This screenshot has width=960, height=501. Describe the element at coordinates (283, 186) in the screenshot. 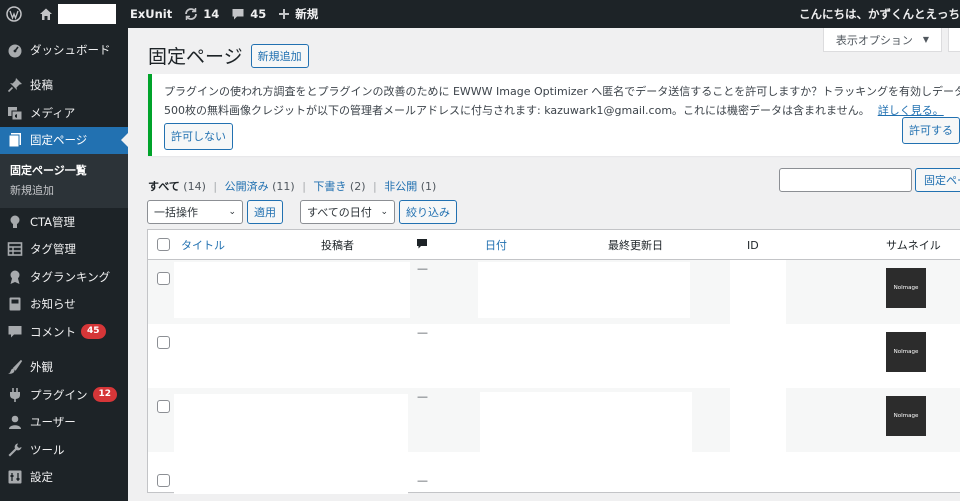

I see `filter-count: (11)` at that location.